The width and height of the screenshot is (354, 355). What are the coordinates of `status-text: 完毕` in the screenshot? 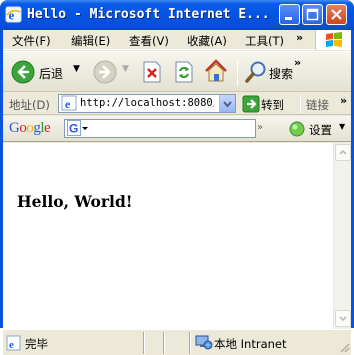 It's located at (36, 344).